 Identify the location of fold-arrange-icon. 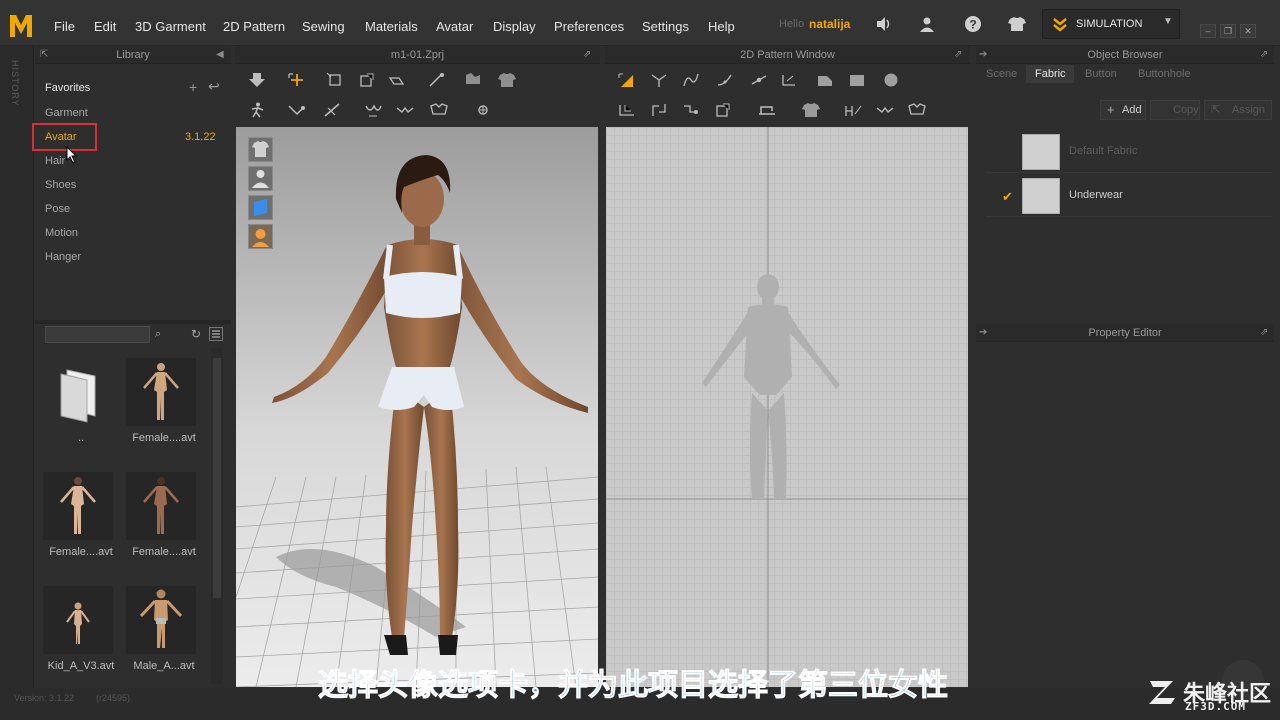
(723, 110).